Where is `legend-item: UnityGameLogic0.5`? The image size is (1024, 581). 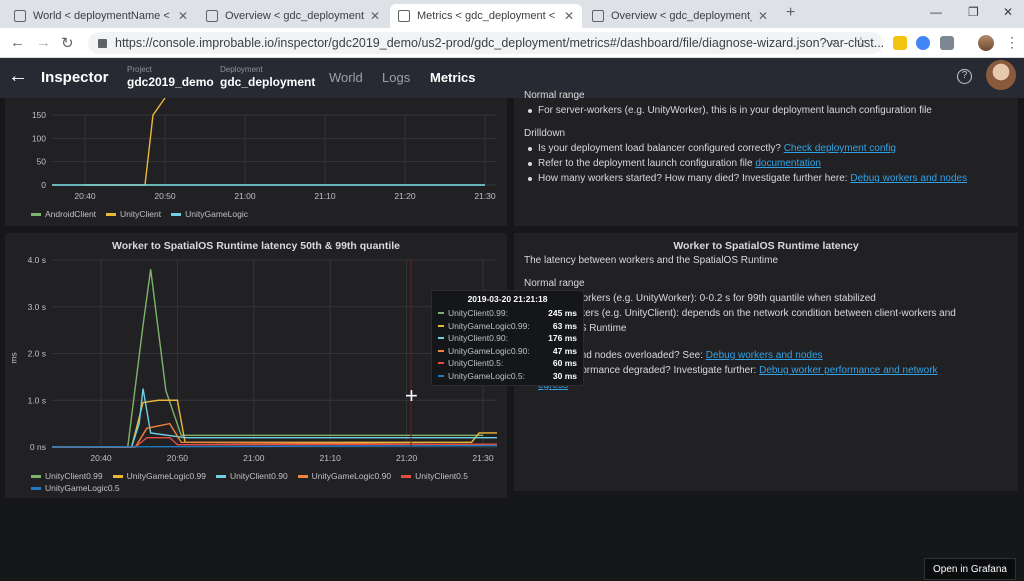 legend-item: UnityGameLogic0.5 is located at coordinates (75, 488).